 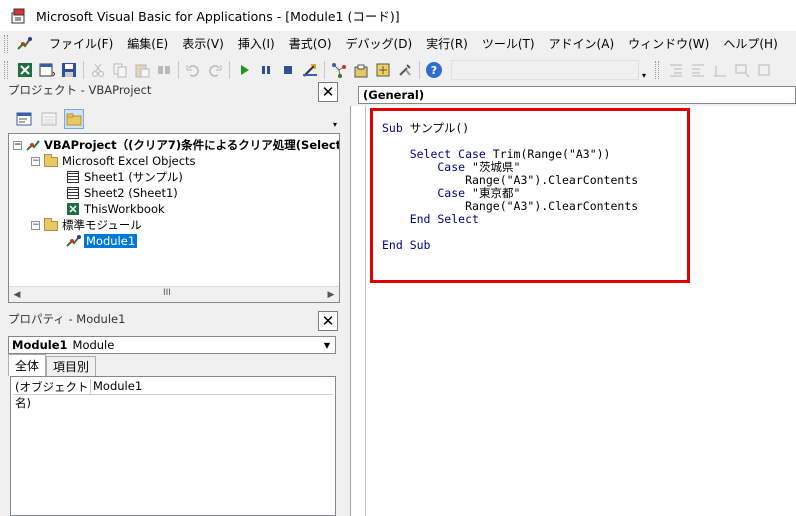 What do you see at coordinates (173, 394) in the screenshot?
I see `property-row-name: (オブジェクト名) Module1` at bounding box center [173, 394].